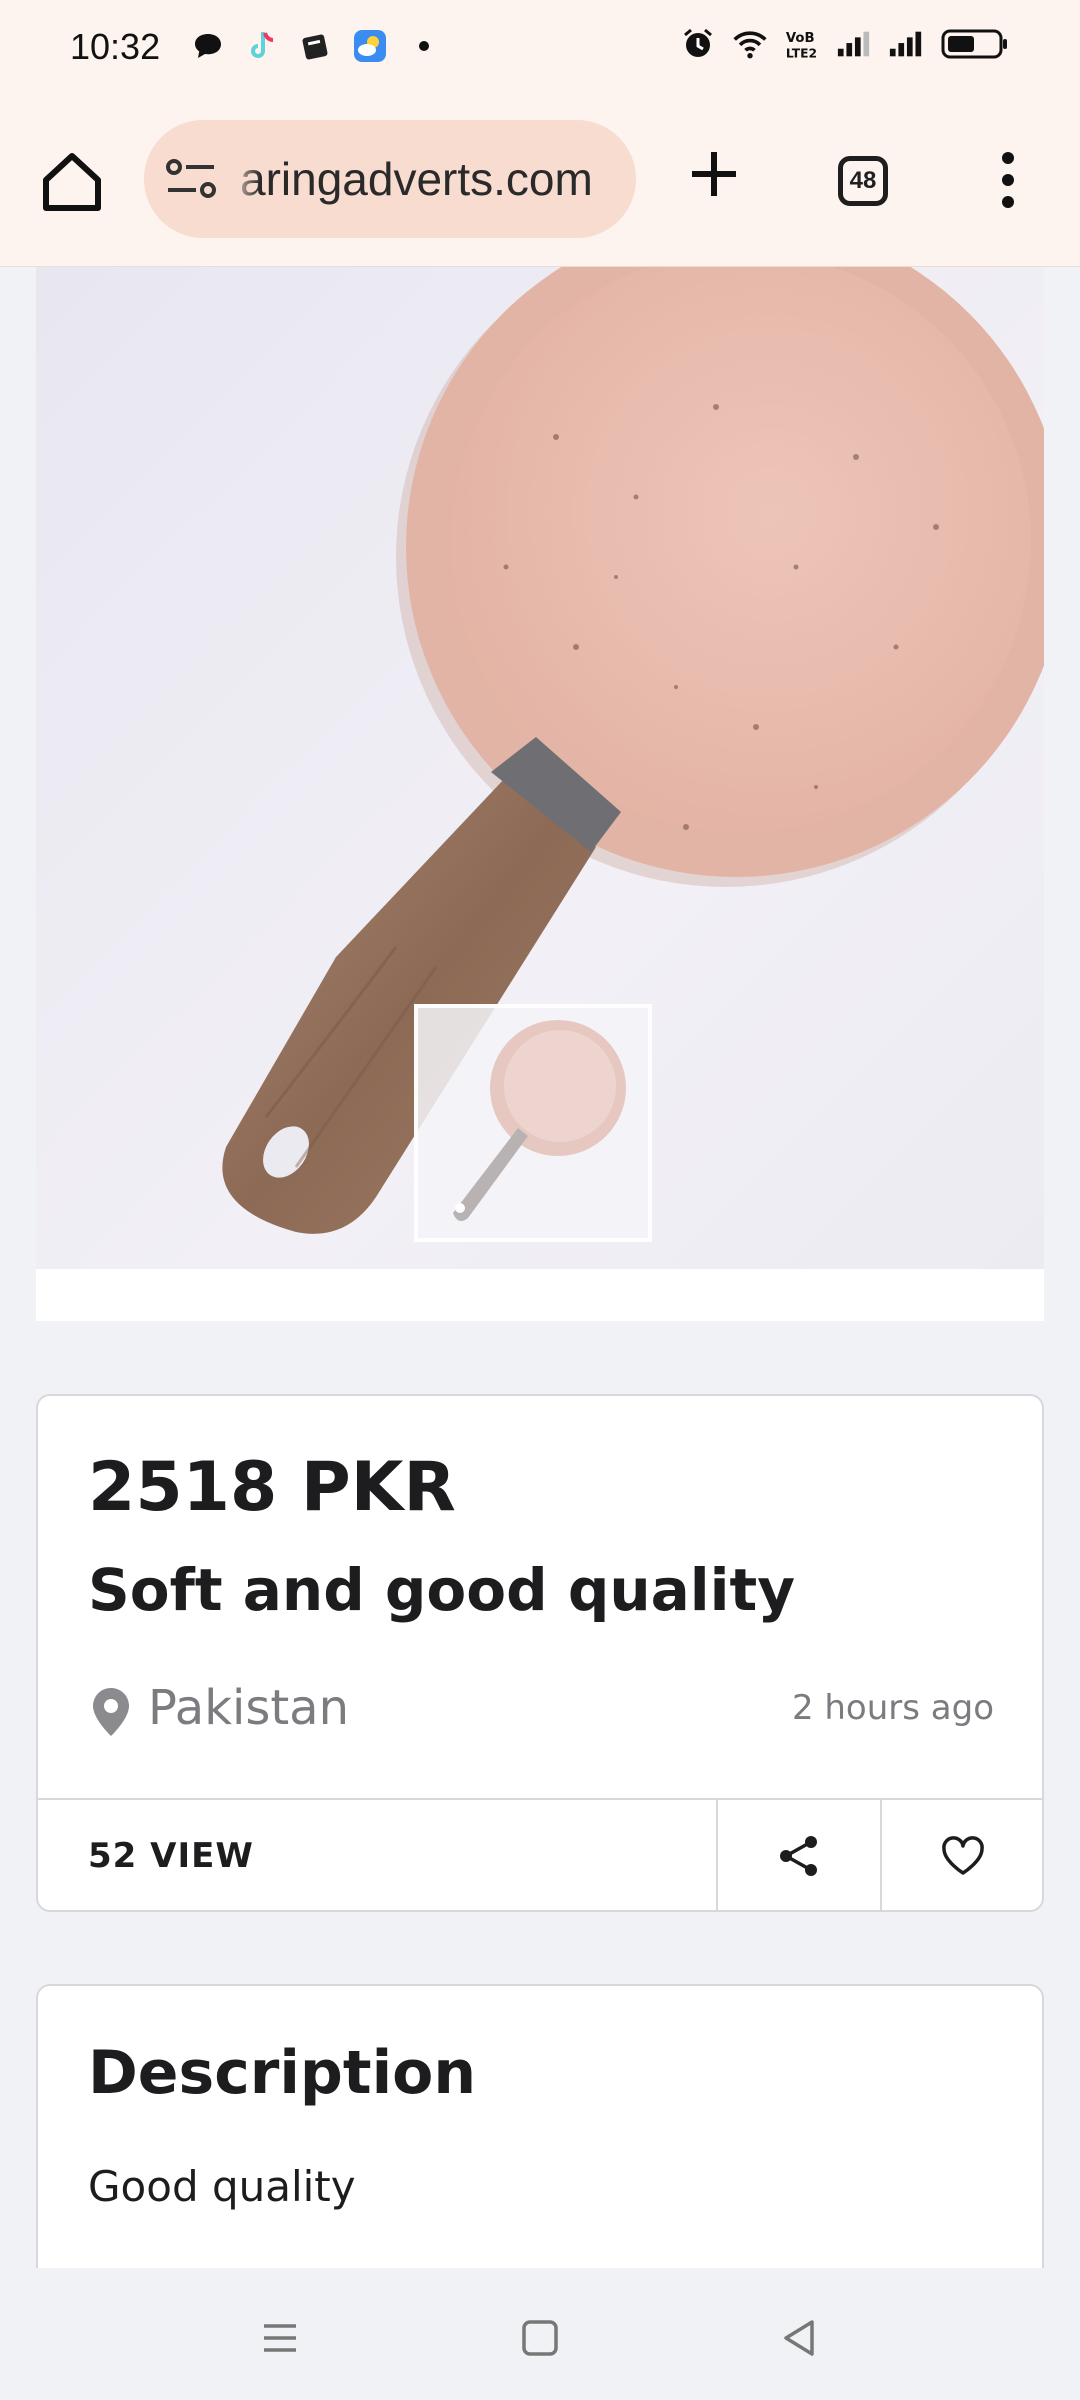  What do you see at coordinates (111, 1712) in the screenshot?
I see `location-pin-icon` at bounding box center [111, 1712].